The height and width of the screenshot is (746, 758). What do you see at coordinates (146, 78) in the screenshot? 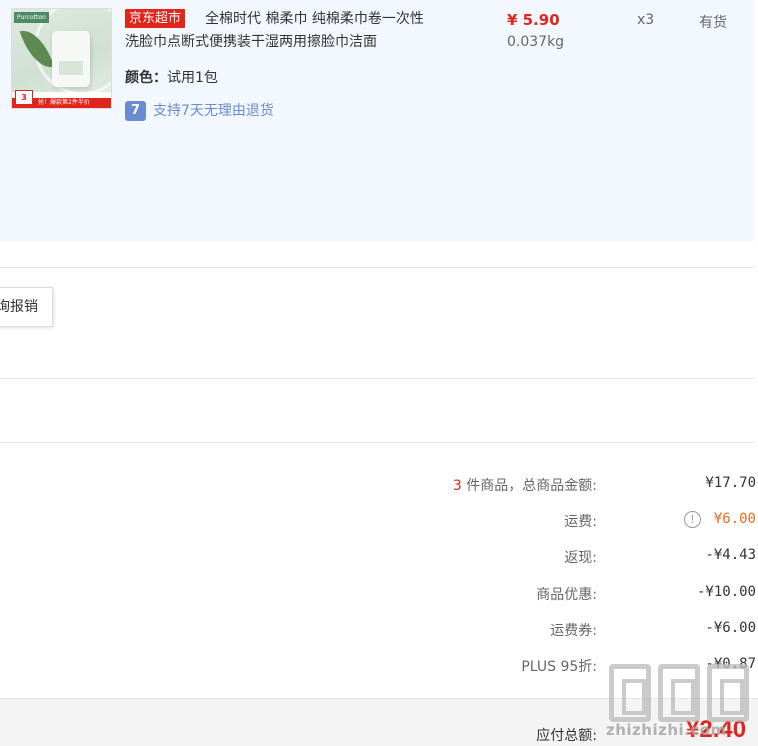
I see `attribute-label: 颜色：` at bounding box center [146, 78].